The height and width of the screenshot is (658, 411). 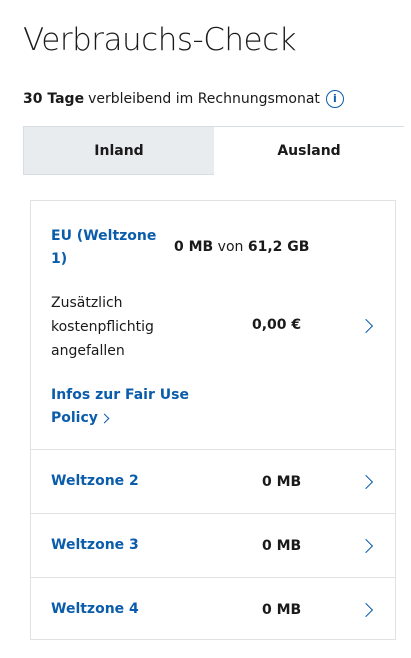 I want to click on extra-charges-label: Zusätzlich kostenpflichtig angefallen, so click(x=102, y=327).